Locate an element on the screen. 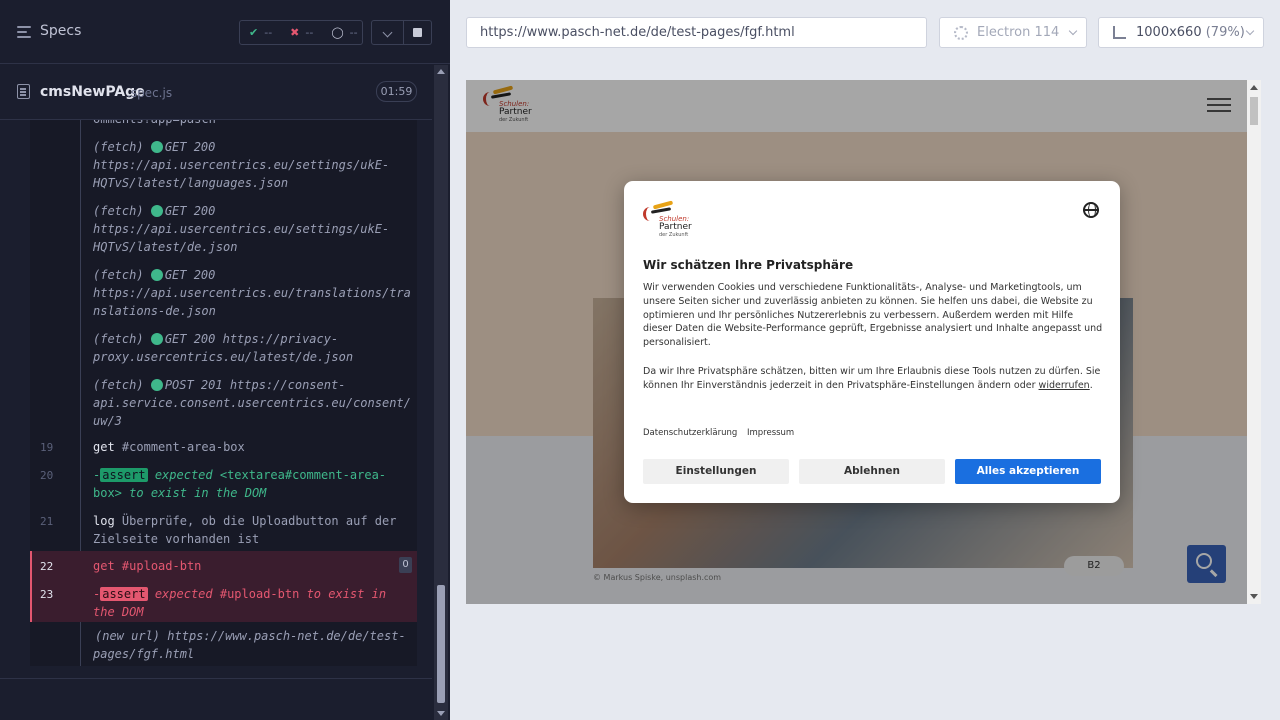 The height and width of the screenshot is (720, 1280). dialog-logo: Schulen: Partner der Zukunft is located at coordinates (673, 220).